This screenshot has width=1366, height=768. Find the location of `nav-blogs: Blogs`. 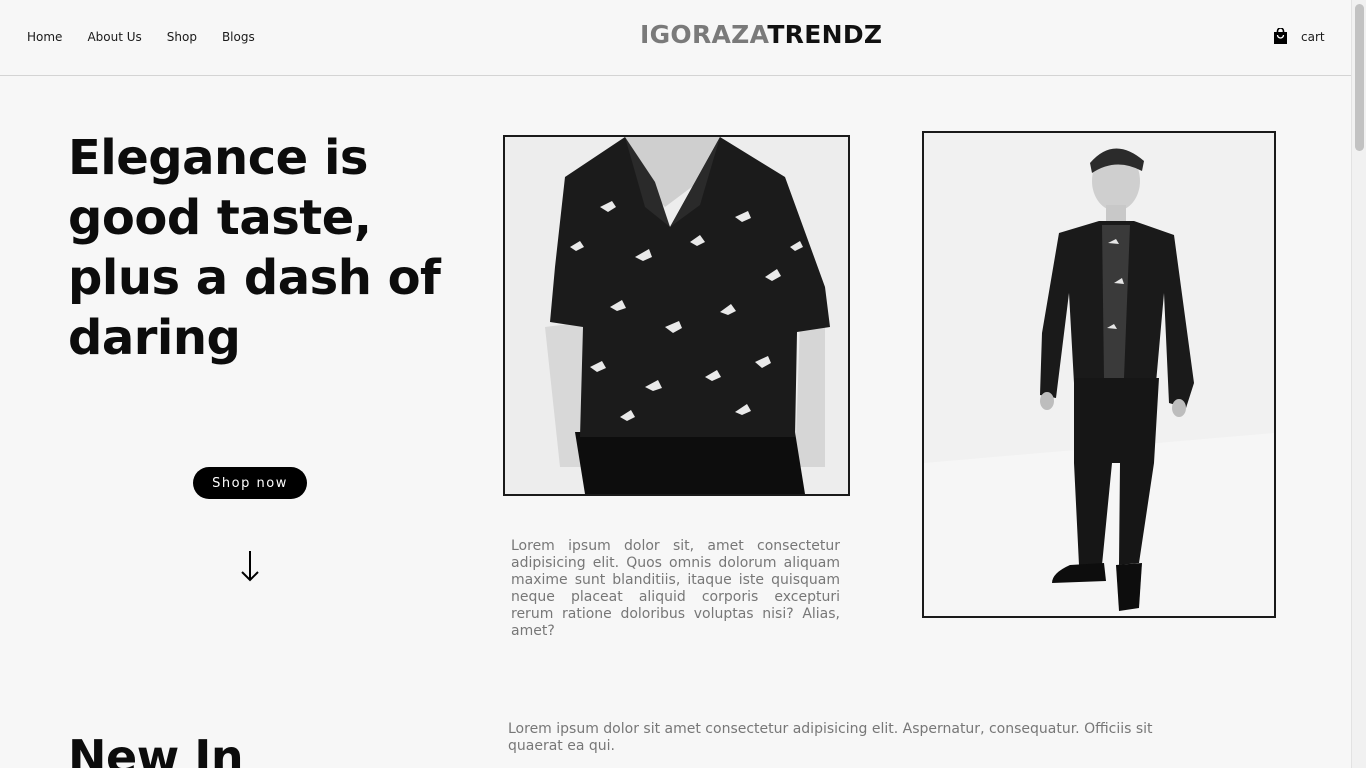

nav-blogs: Blogs is located at coordinates (238, 37).